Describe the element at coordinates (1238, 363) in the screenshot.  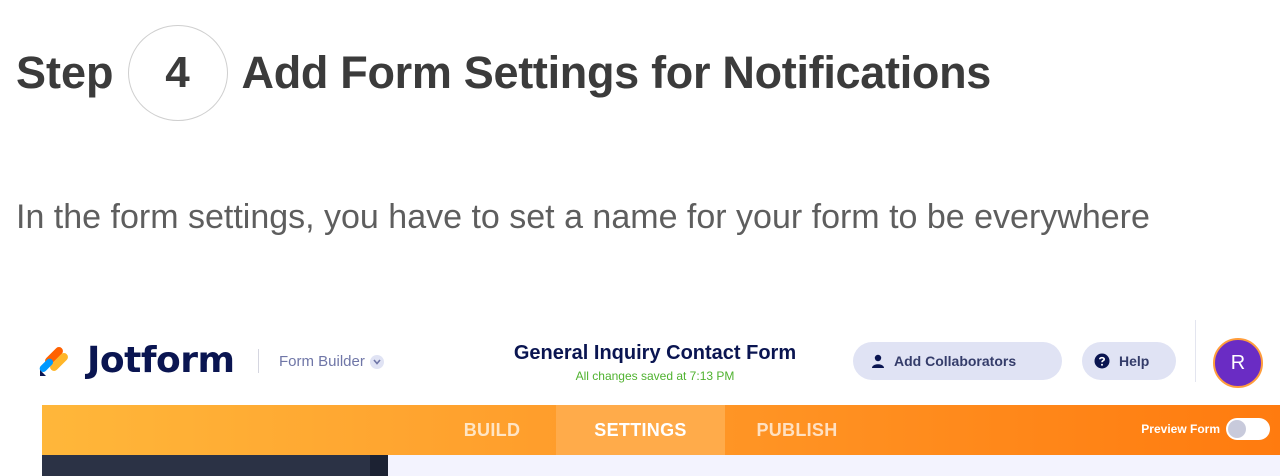
I see `avatar: R` at that location.